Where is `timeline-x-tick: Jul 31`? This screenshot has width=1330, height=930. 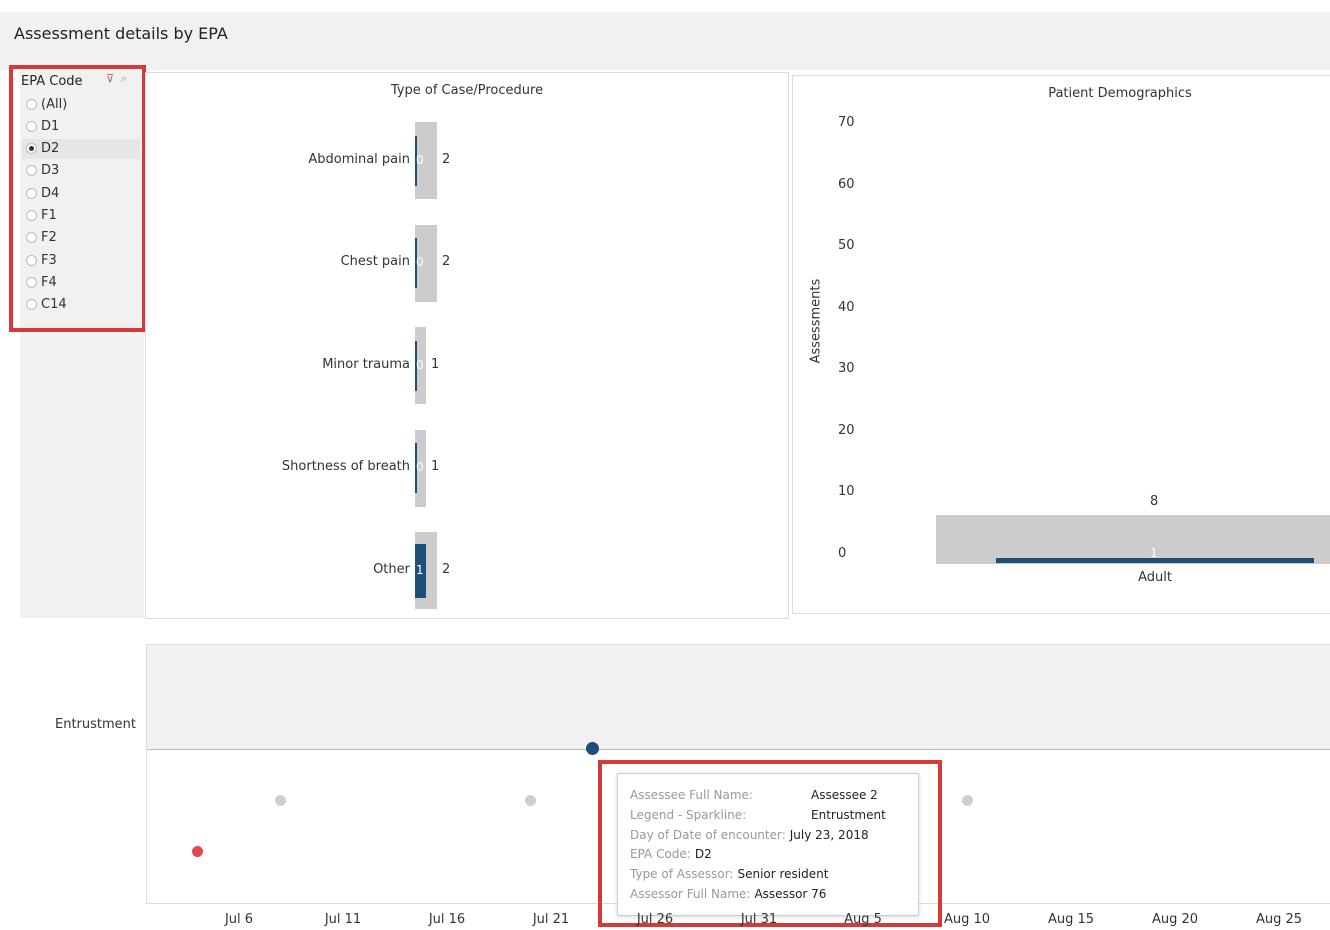
timeline-x-tick: Jul 31 is located at coordinates (759, 919).